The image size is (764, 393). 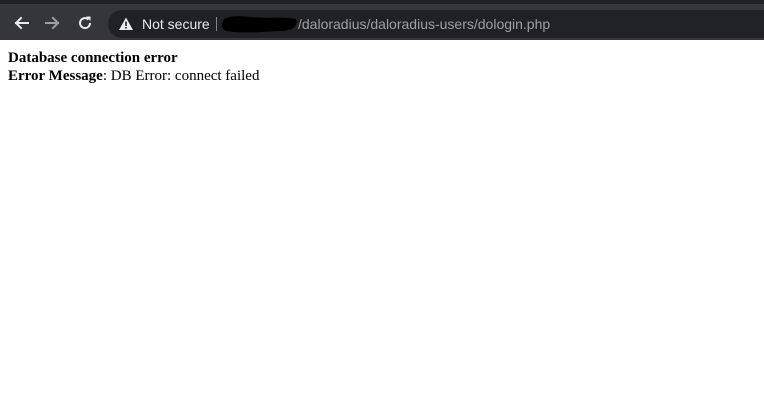 I want to click on forward-button, so click(x=53, y=23).